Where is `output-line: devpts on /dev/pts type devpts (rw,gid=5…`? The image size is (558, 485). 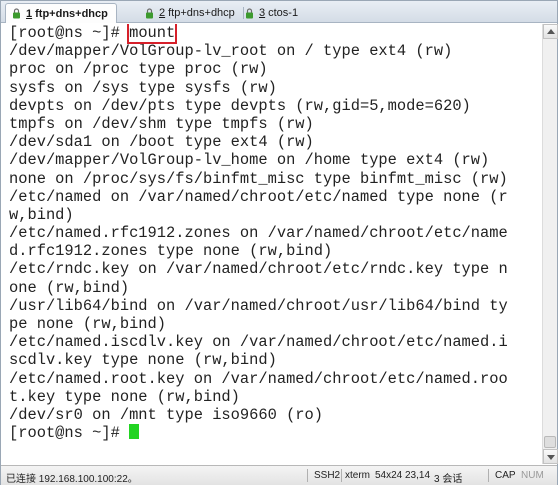 output-line: devpts on /dev/pts type devpts (rw,gid=5… is located at coordinates (240, 105).